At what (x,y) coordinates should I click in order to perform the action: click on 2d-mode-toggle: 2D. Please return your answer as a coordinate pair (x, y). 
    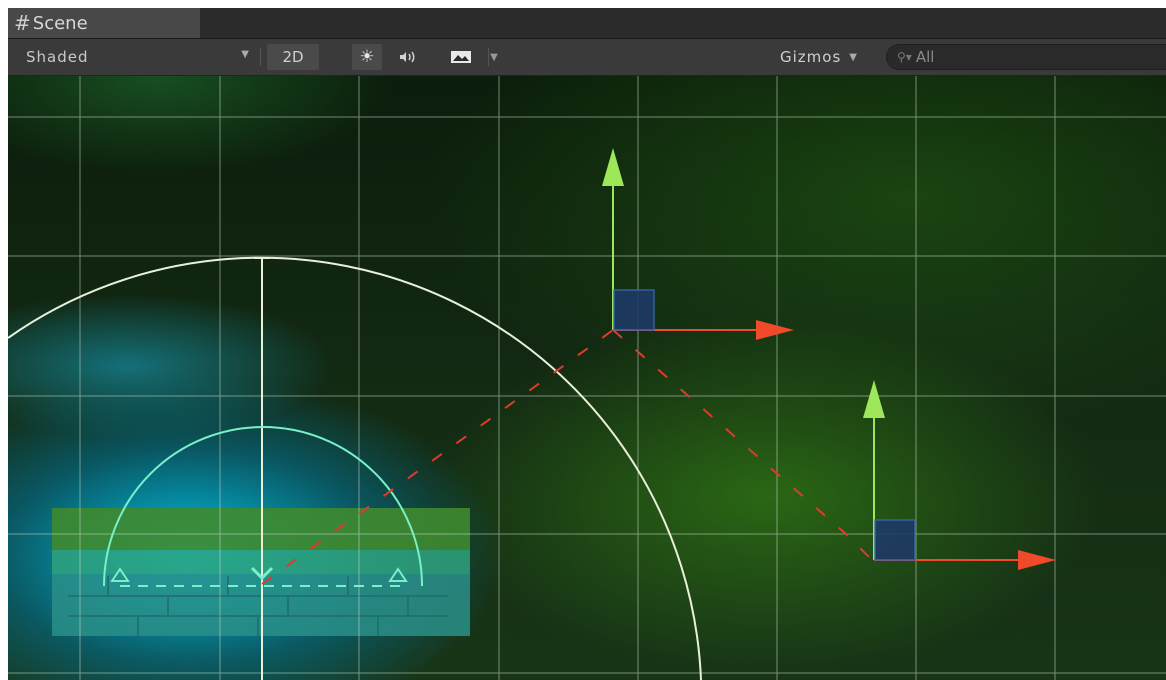
    Looking at the image, I should click on (293, 57).